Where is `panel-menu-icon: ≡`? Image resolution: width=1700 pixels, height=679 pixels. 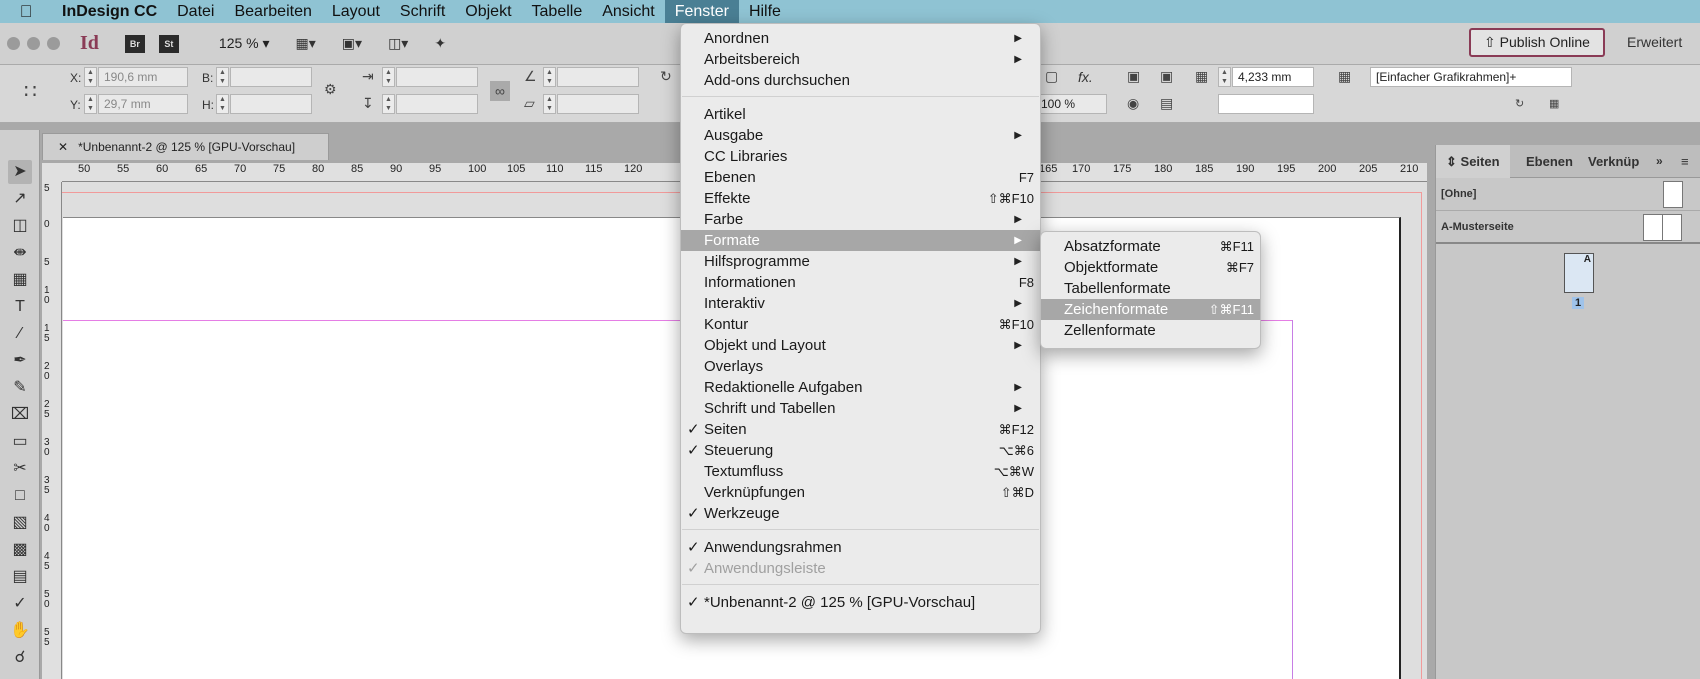
panel-menu-icon: ≡ is located at coordinates (1685, 161).